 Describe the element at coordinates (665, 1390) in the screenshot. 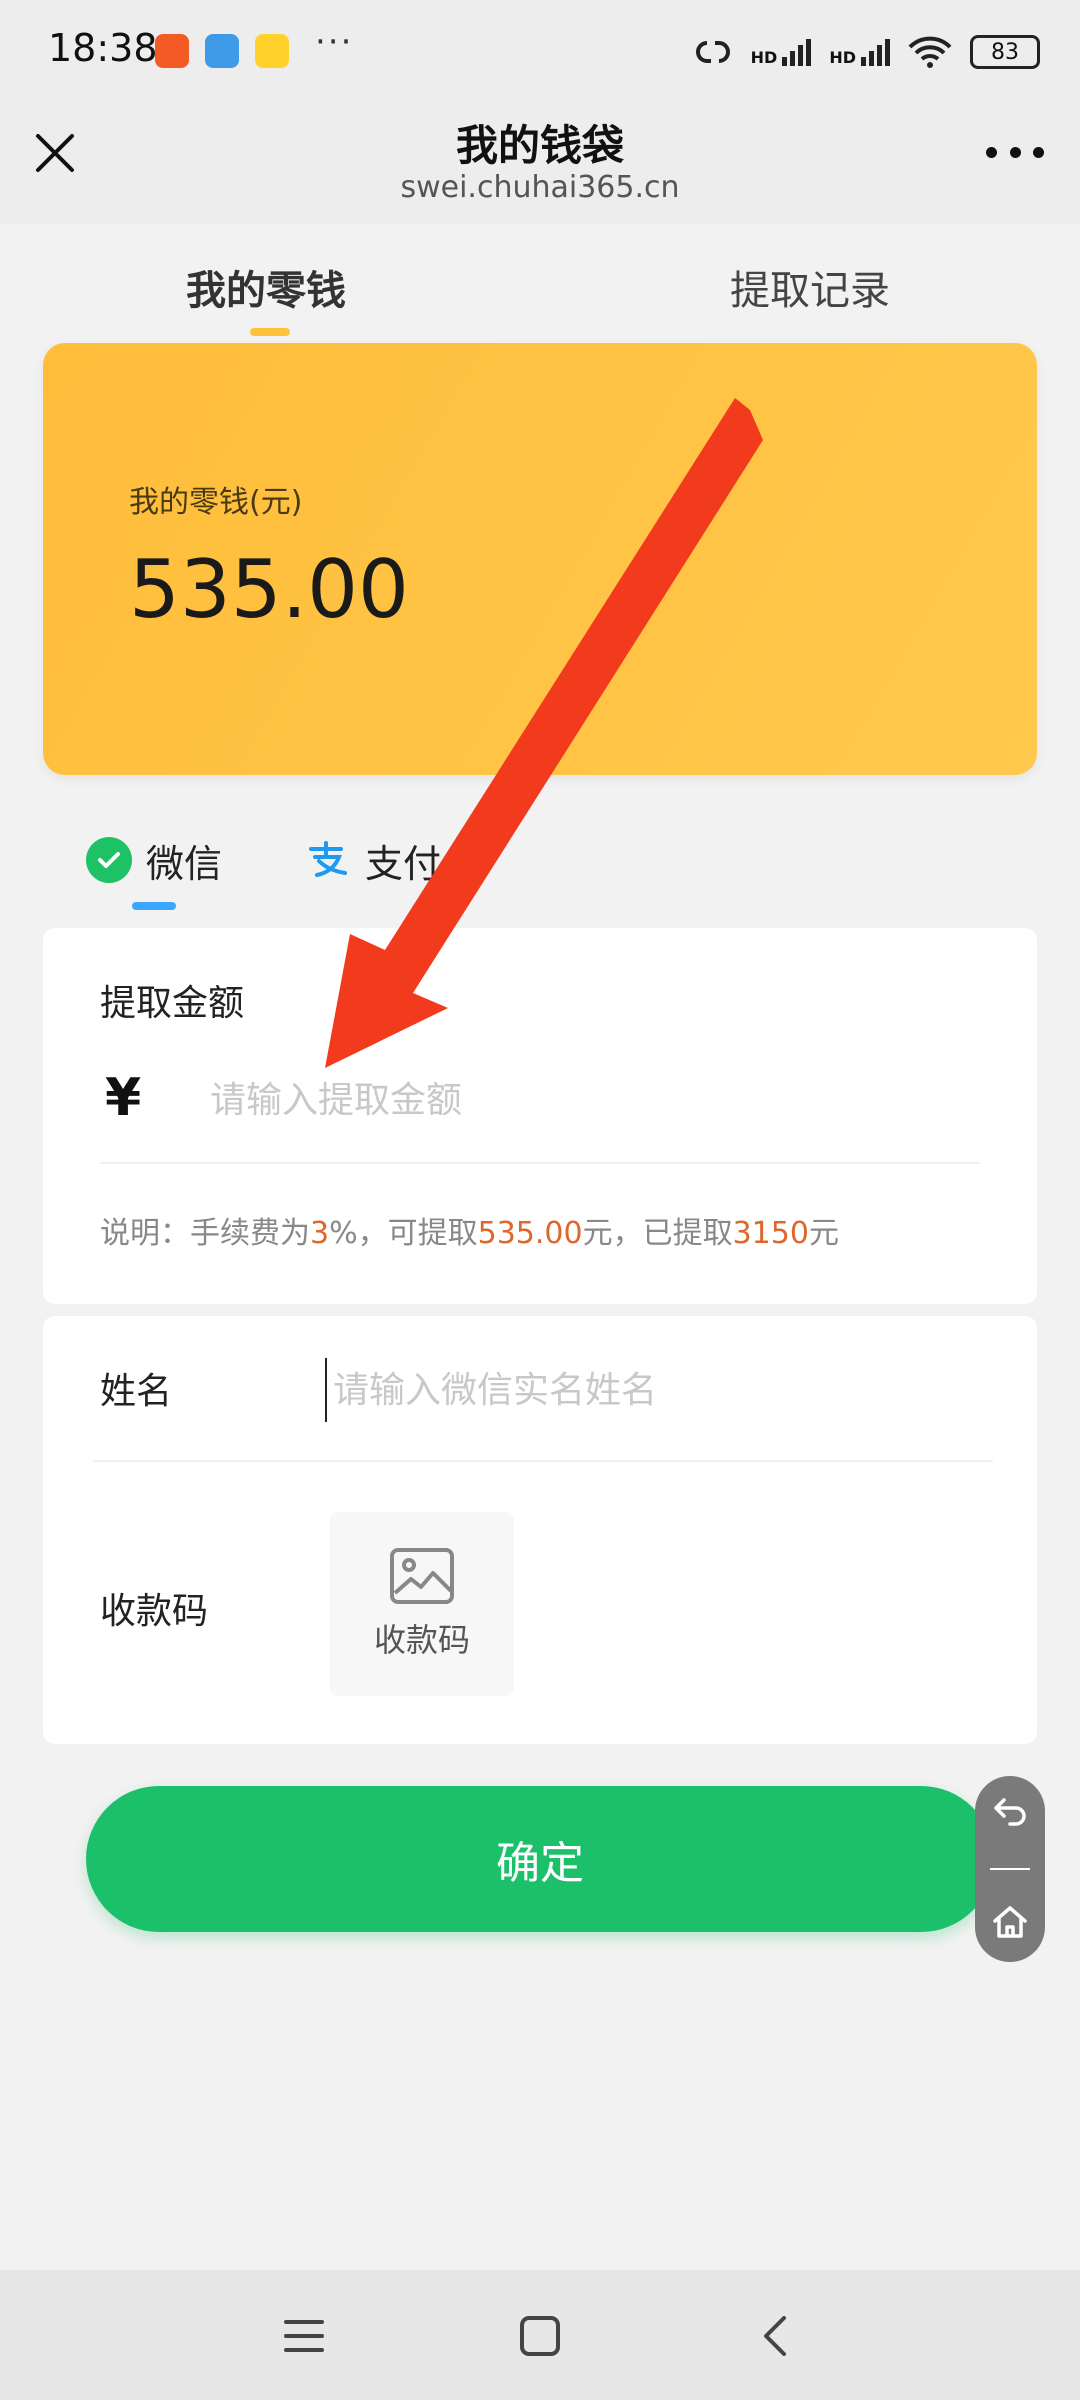

I see `name-input` at that location.